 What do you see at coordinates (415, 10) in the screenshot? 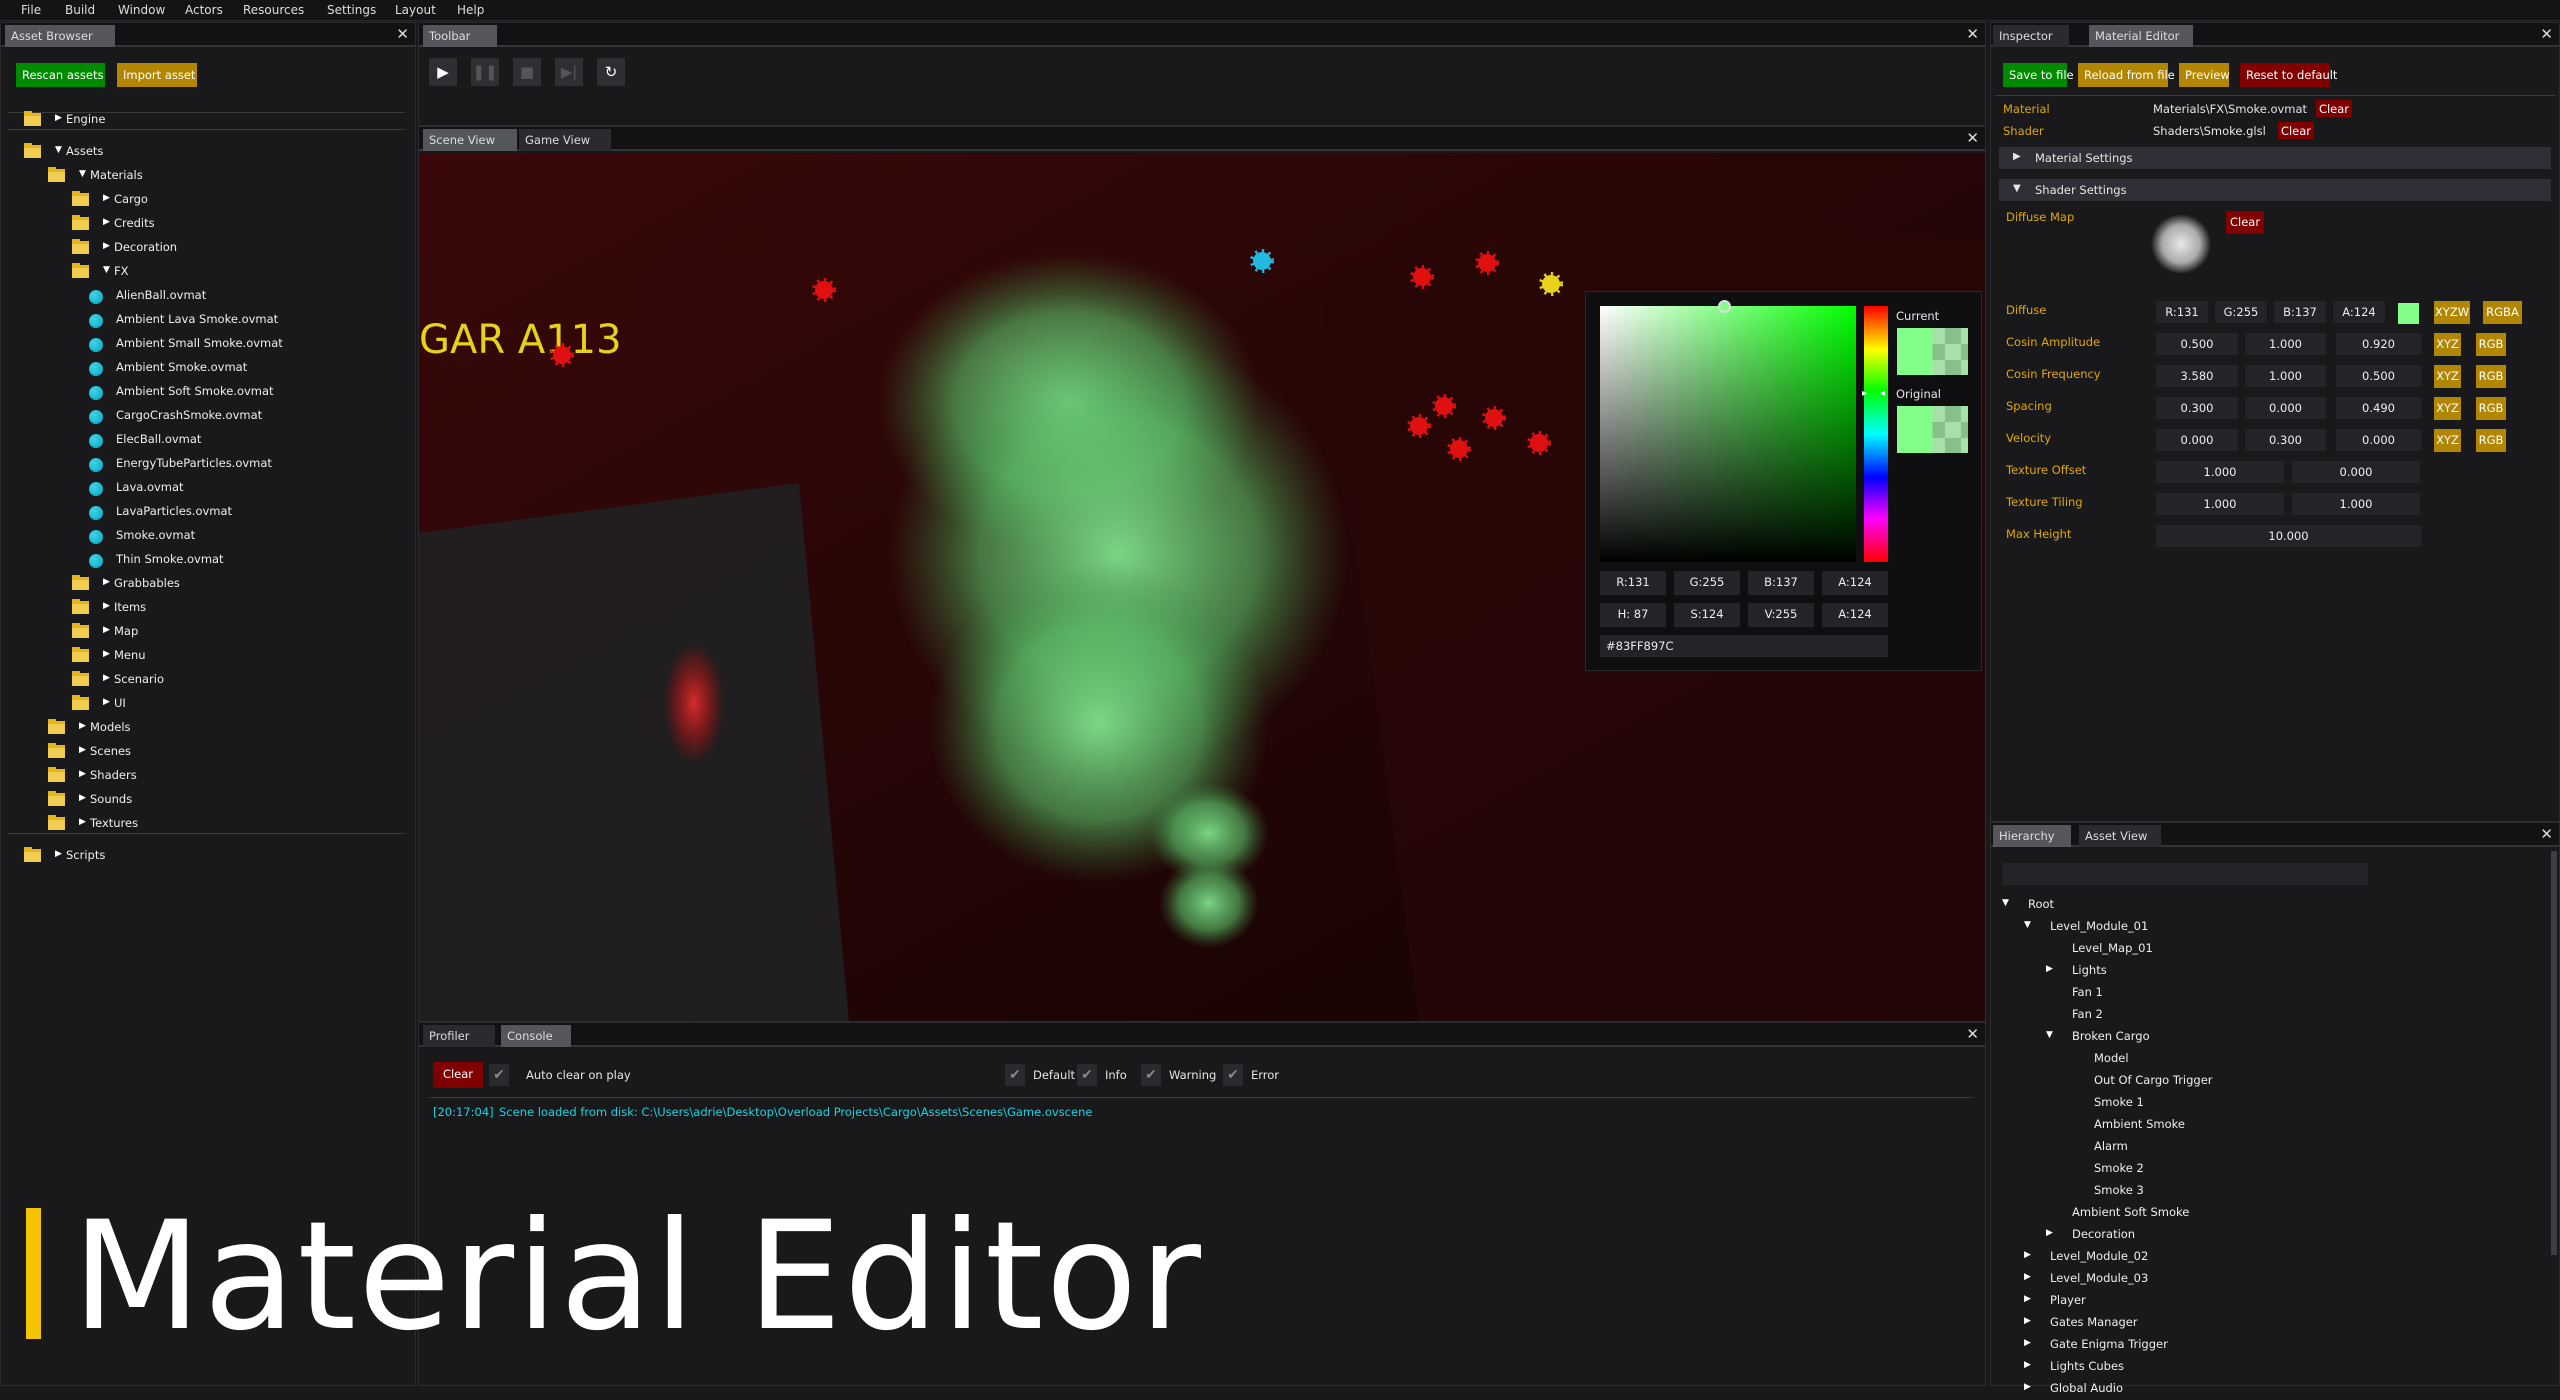
I see `menu-layout: Layout` at bounding box center [415, 10].